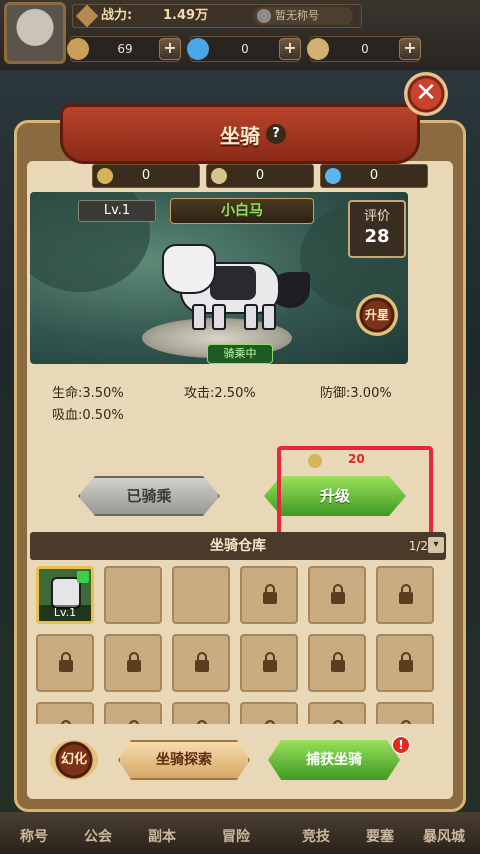 The height and width of the screenshot is (854, 480). Describe the element at coordinates (240, 35) in the screenshot. I see `top-bar: 战力: 1.49万 暂无称号 69 + 0 + 0 +` at that location.